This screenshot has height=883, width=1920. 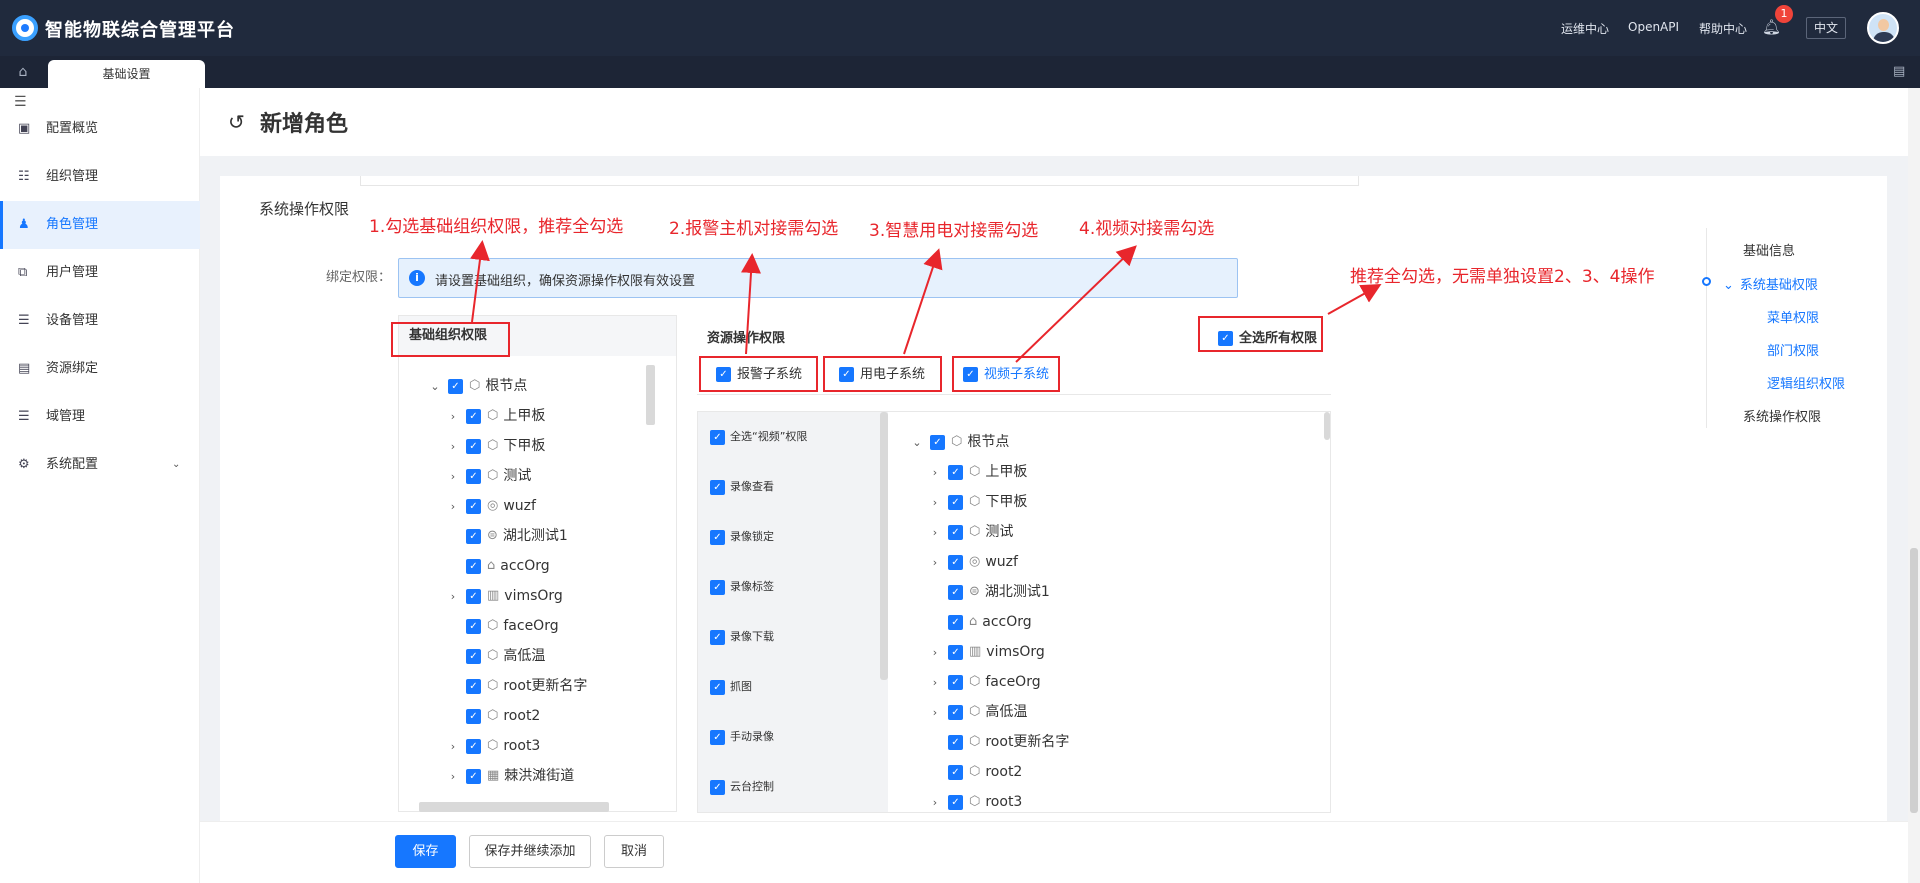 What do you see at coordinates (425, 851) in the screenshot?
I see `save-button: 保存` at bounding box center [425, 851].